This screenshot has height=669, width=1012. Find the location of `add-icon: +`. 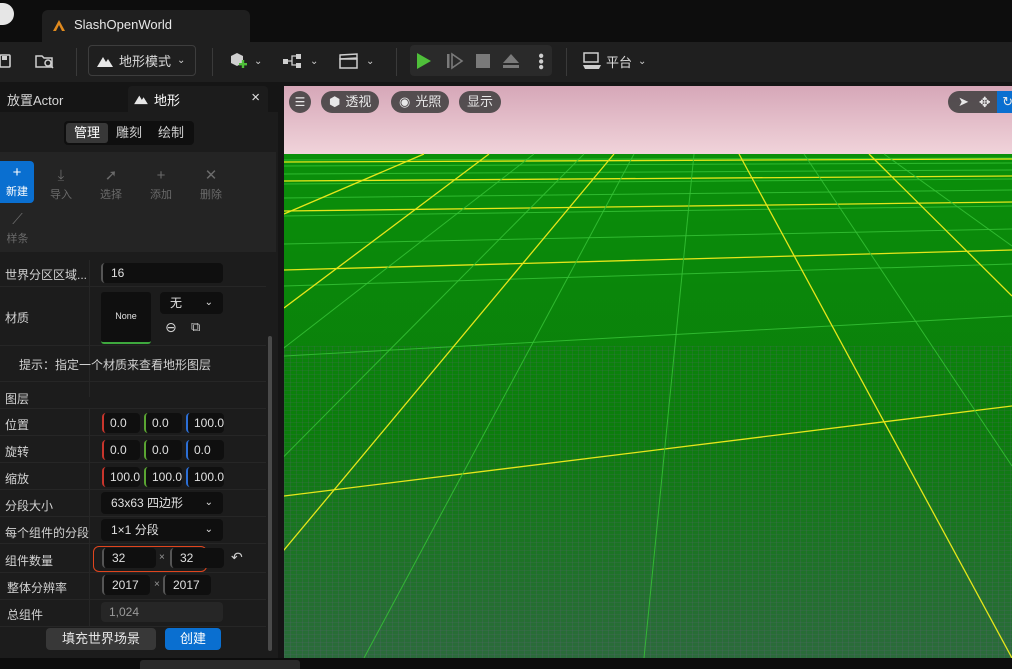

add-icon: + is located at coordinates (161, 175).